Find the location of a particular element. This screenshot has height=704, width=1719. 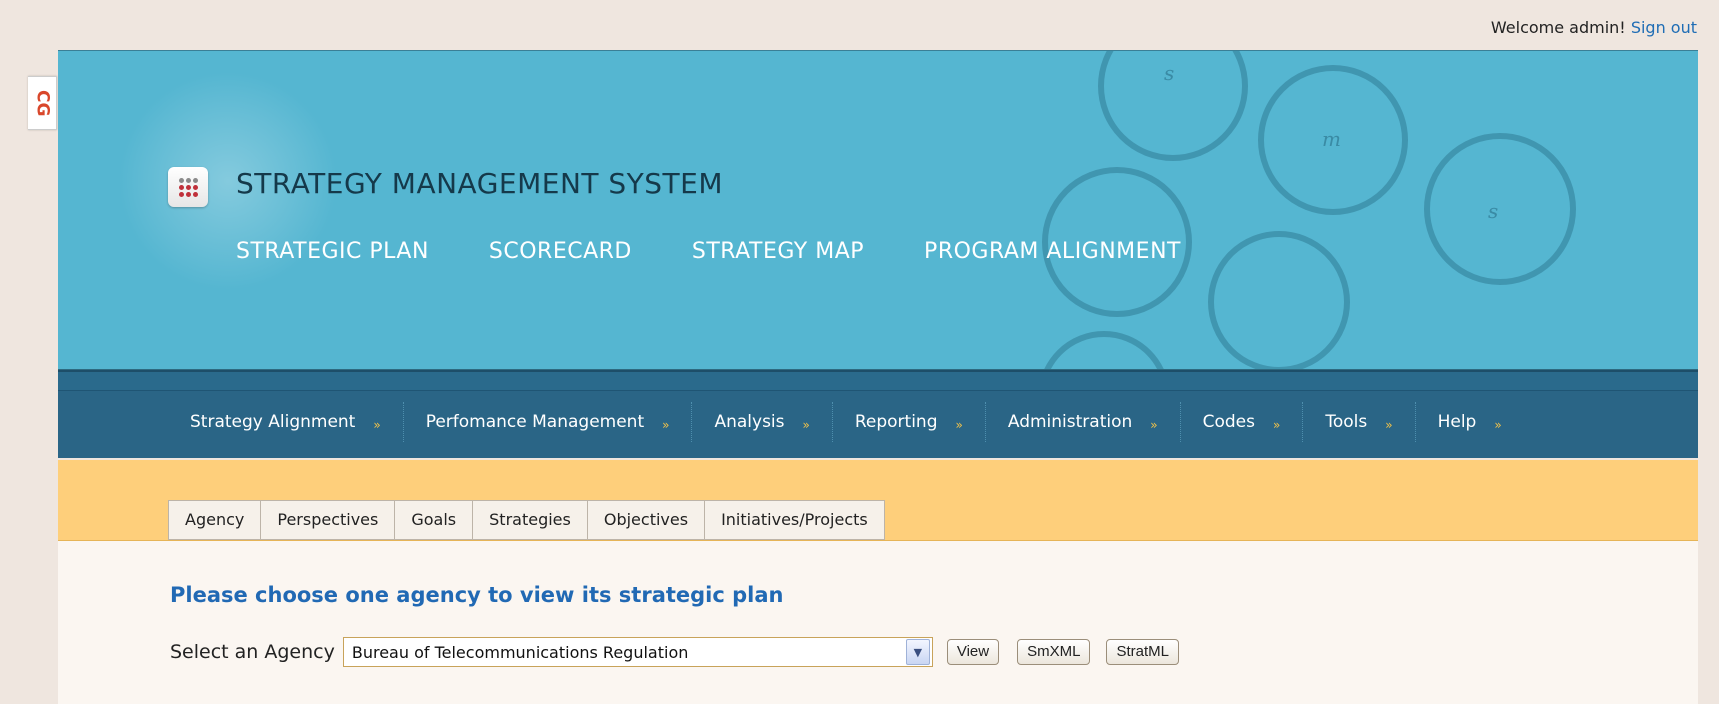

menu-analysis: Analysis » is located at coordinates (762, 422).